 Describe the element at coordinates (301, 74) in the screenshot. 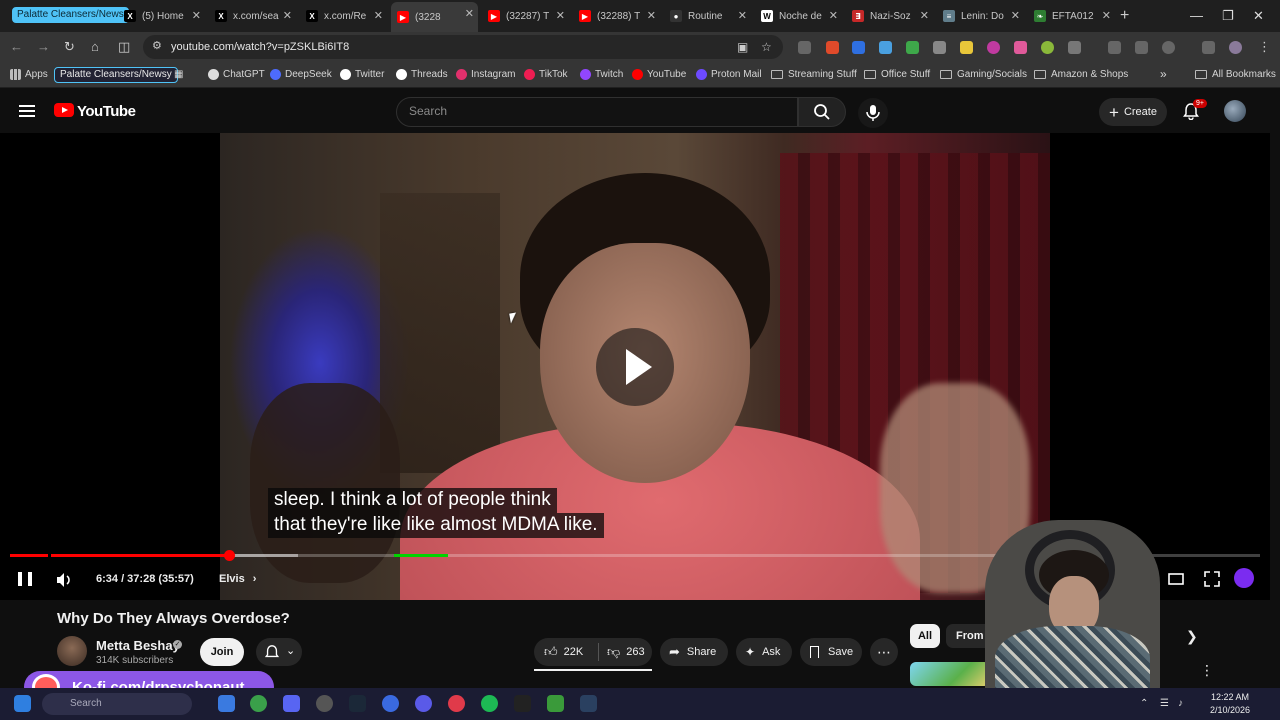

I see `bookmark-deepseek: DeepSeek` at that location.